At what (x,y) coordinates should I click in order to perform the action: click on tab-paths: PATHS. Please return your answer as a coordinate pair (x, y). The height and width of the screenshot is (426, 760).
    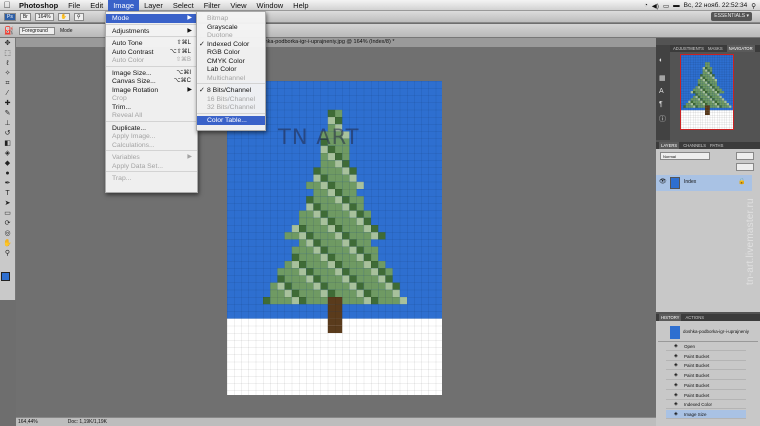
    Looking at the image, I should click on (716, 145).